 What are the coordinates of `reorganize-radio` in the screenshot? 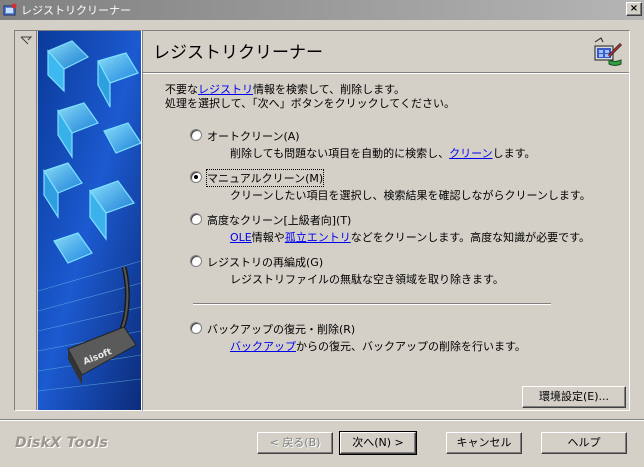 It's located at (196, 261).